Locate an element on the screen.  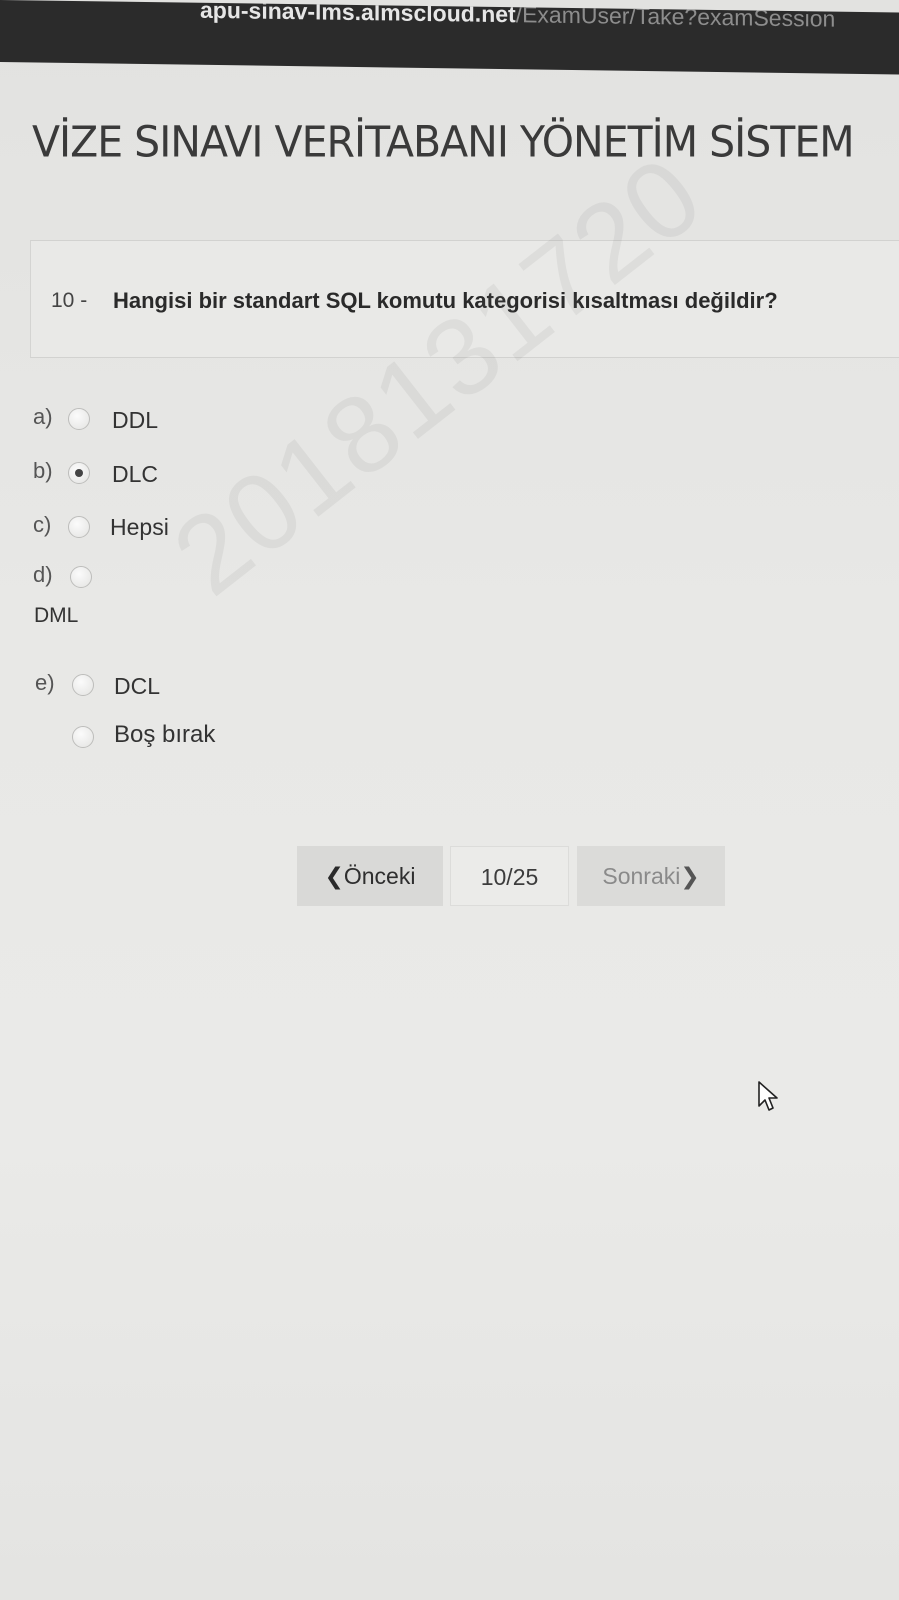
option-c-letter: c) is located at coordinates (42, 524).